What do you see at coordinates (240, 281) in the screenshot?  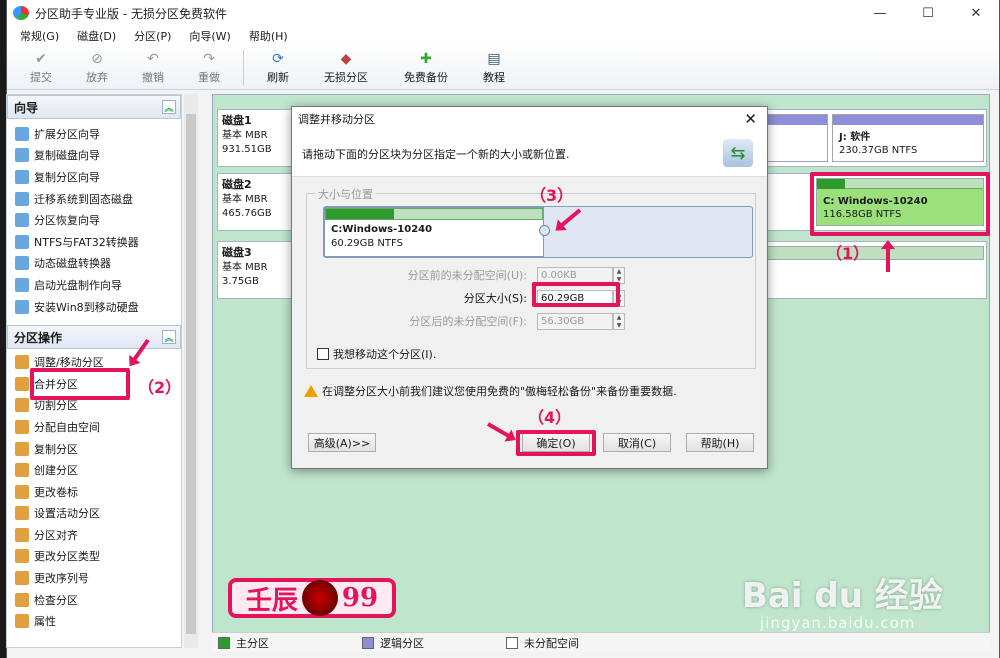 I see `disk-size: 3.75GB` at bounding box center [240, 281].